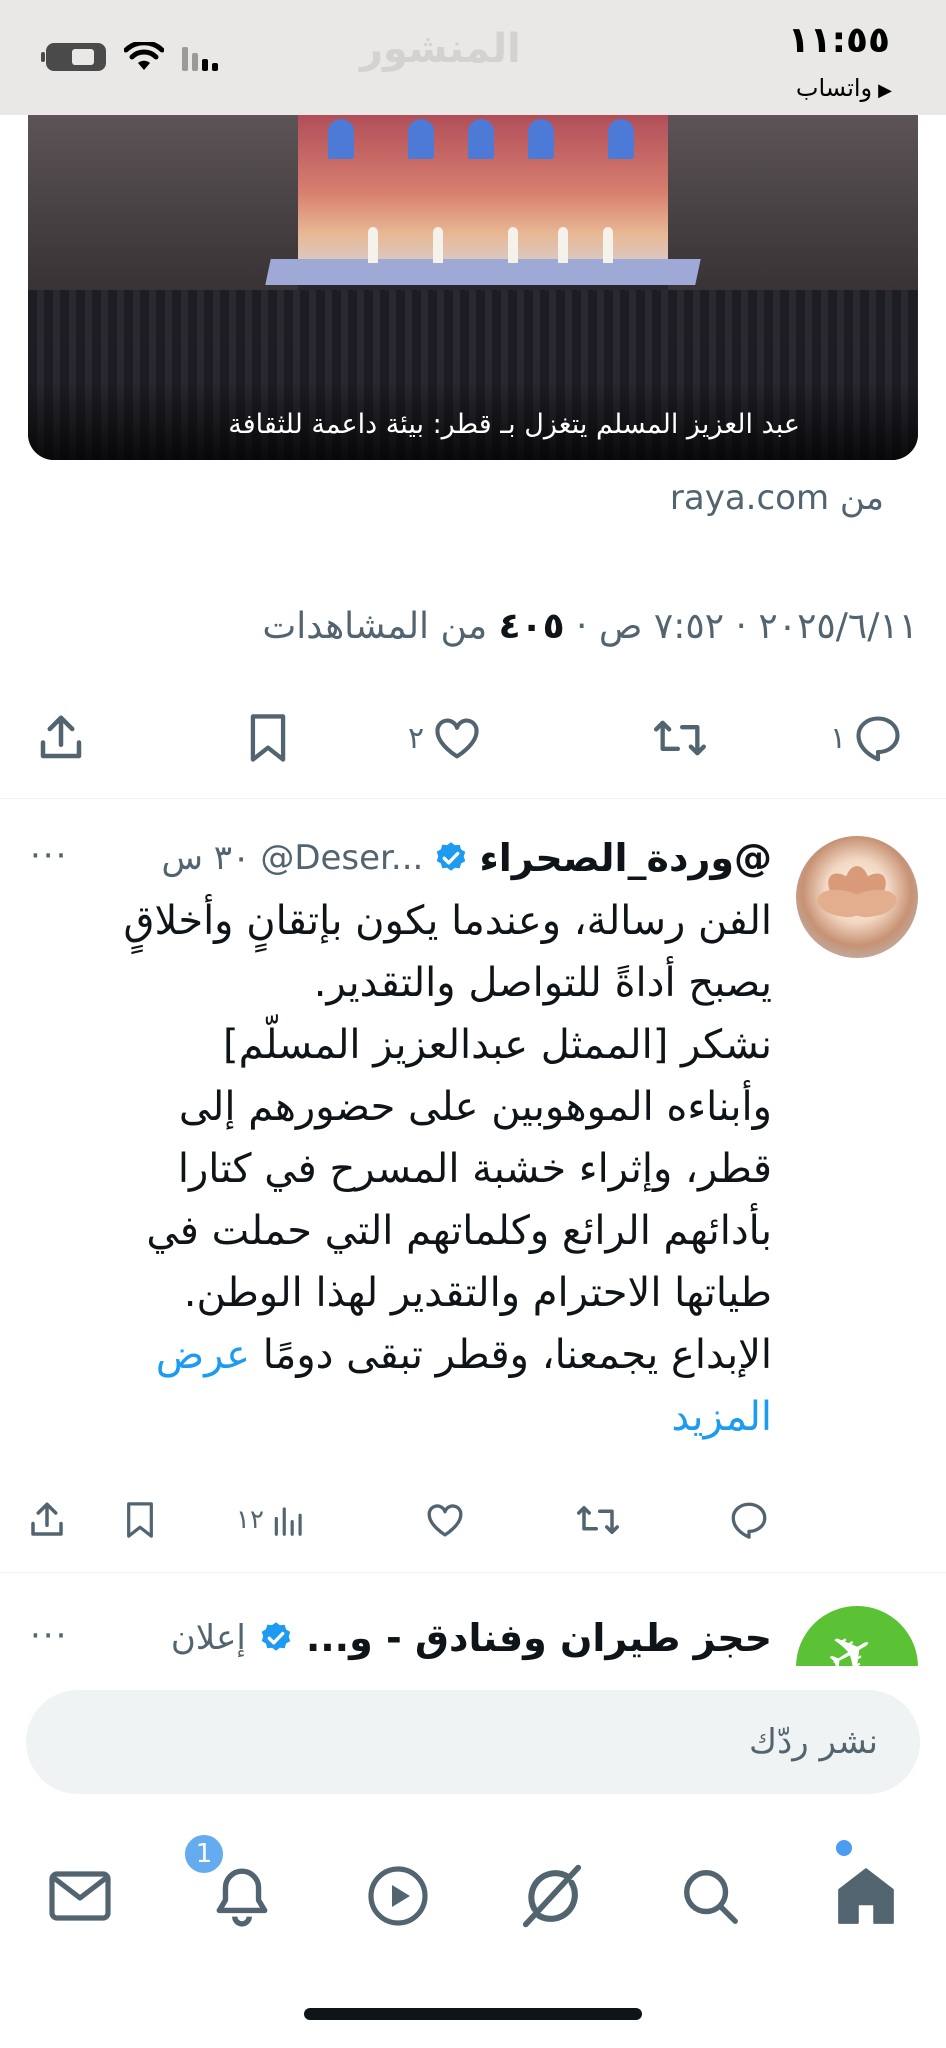 Image resolution: width=946 pixels, height=2048 pixels. What do you see at coordinates (203, 1355) in the screenshot?
I see `show-more-link: عرض` at bounding box center [203, 1355].